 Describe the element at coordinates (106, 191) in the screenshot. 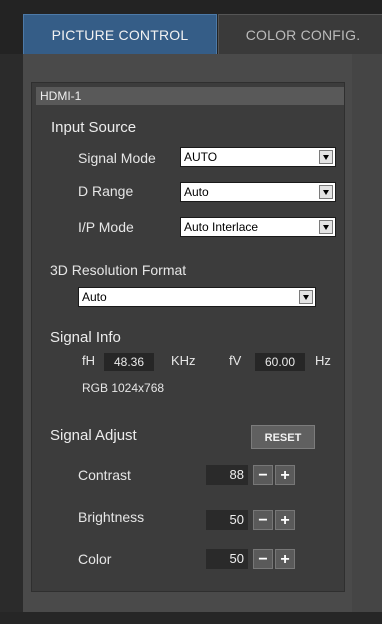

I see `d-range-label: D Range` at that location.